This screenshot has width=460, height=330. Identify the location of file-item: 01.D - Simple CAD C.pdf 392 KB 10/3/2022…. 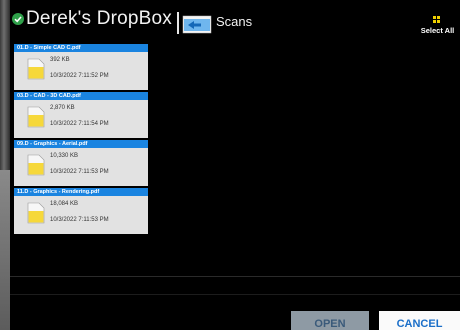
(81, 67).